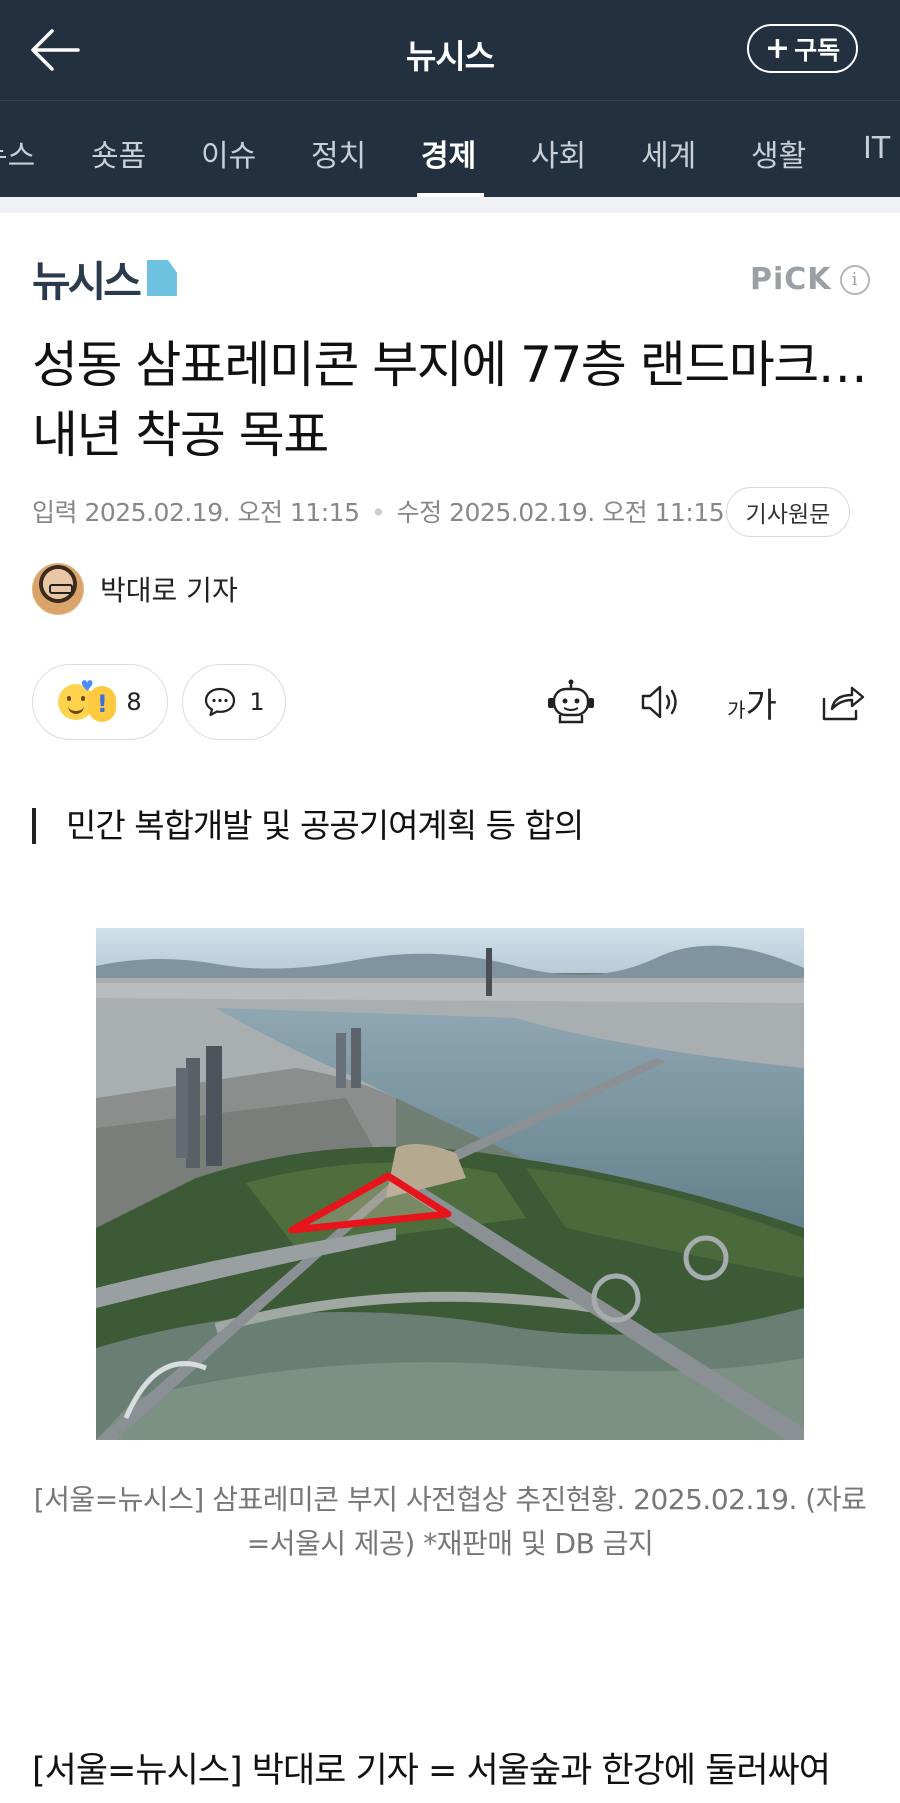  I want to click on reaction-count: 8, so click(134, 702).